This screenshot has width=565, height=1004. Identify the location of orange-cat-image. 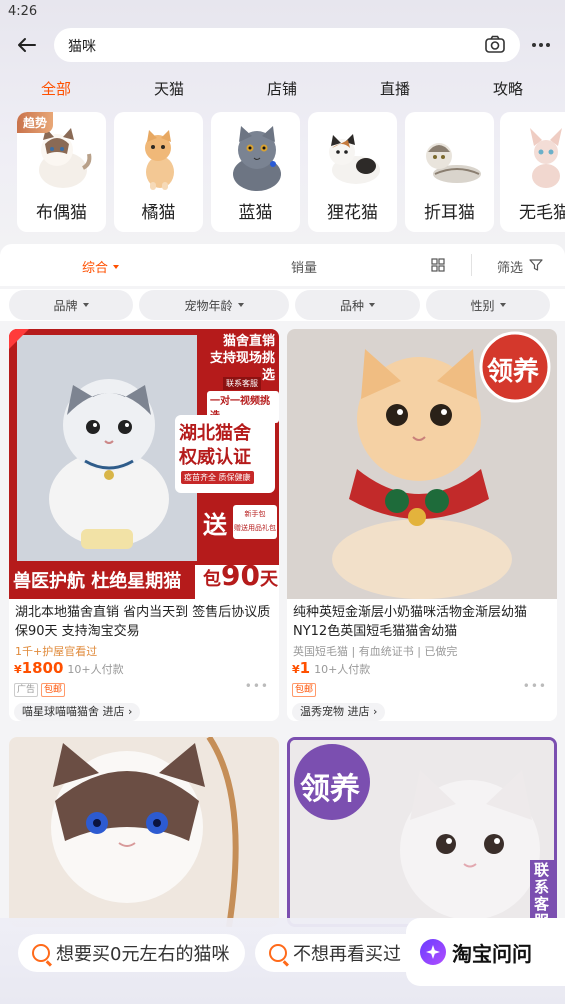
(159, 160).